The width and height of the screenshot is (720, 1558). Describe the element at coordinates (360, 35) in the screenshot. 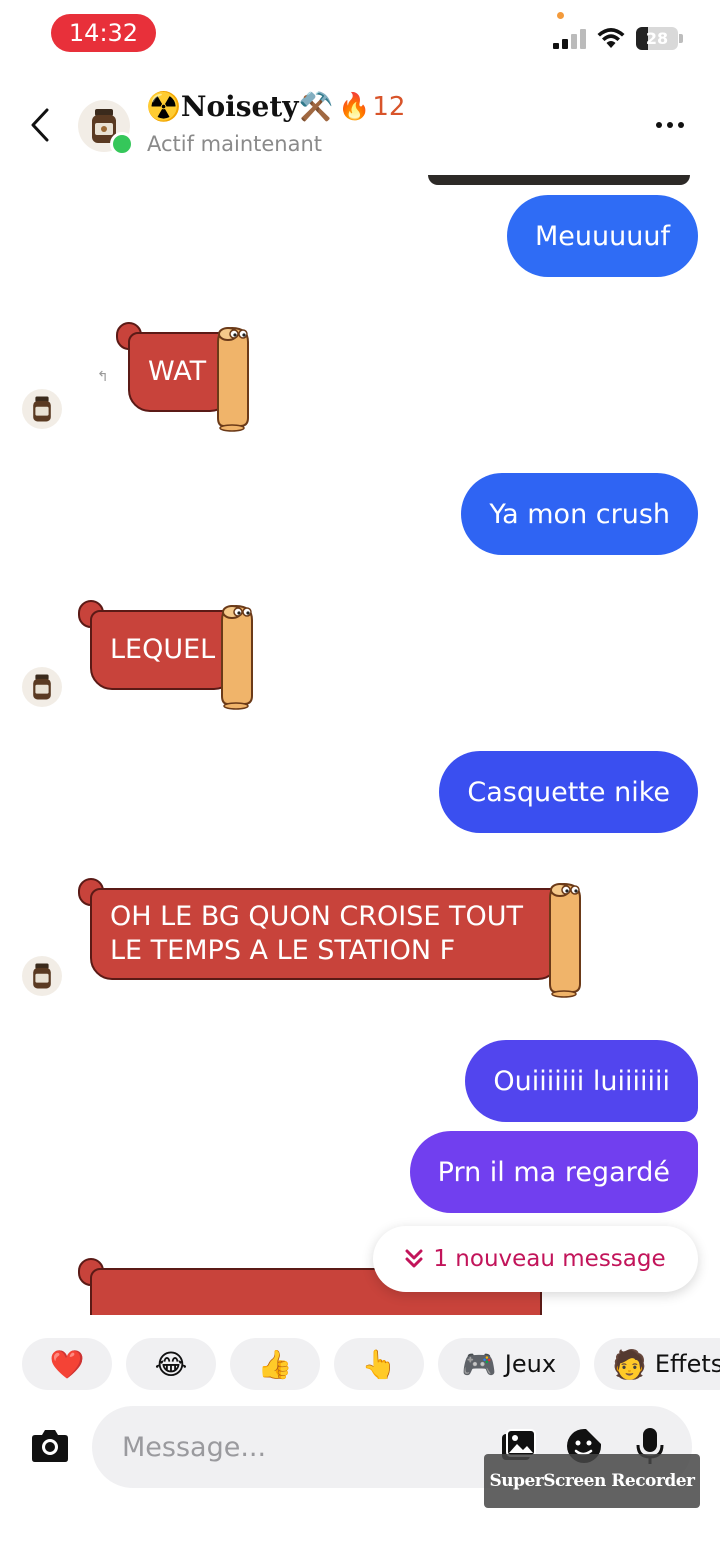

I see `status-bar: 14:32 28` at that location.